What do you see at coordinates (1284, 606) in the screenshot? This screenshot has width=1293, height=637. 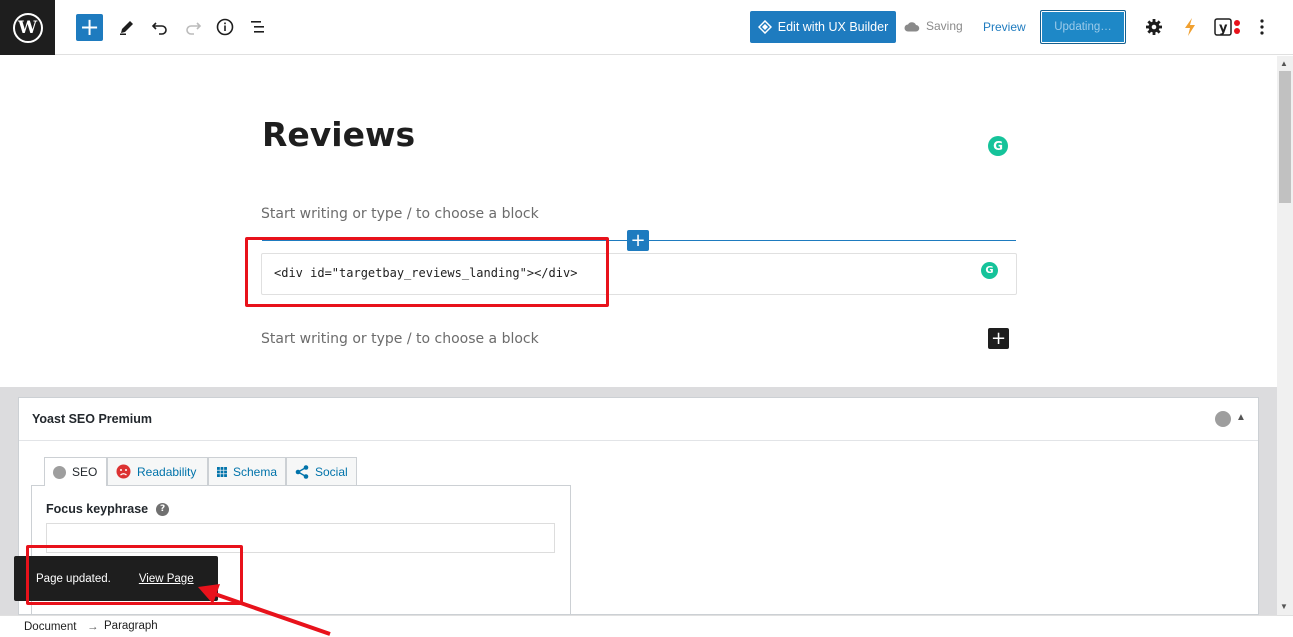 I see `scroll-down-arrow-icon: ▼` at bounding box center [1284, 606].